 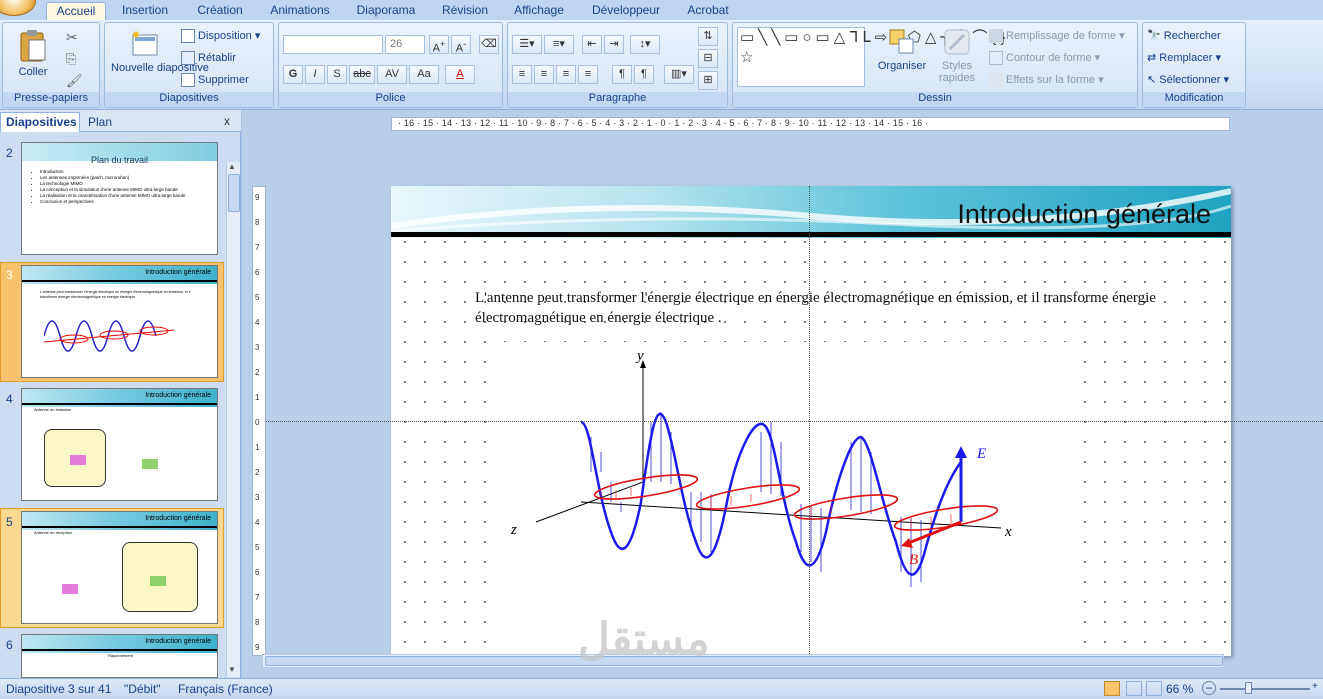 I want to click on ruler-number: 7, so click(x=257, y=597).